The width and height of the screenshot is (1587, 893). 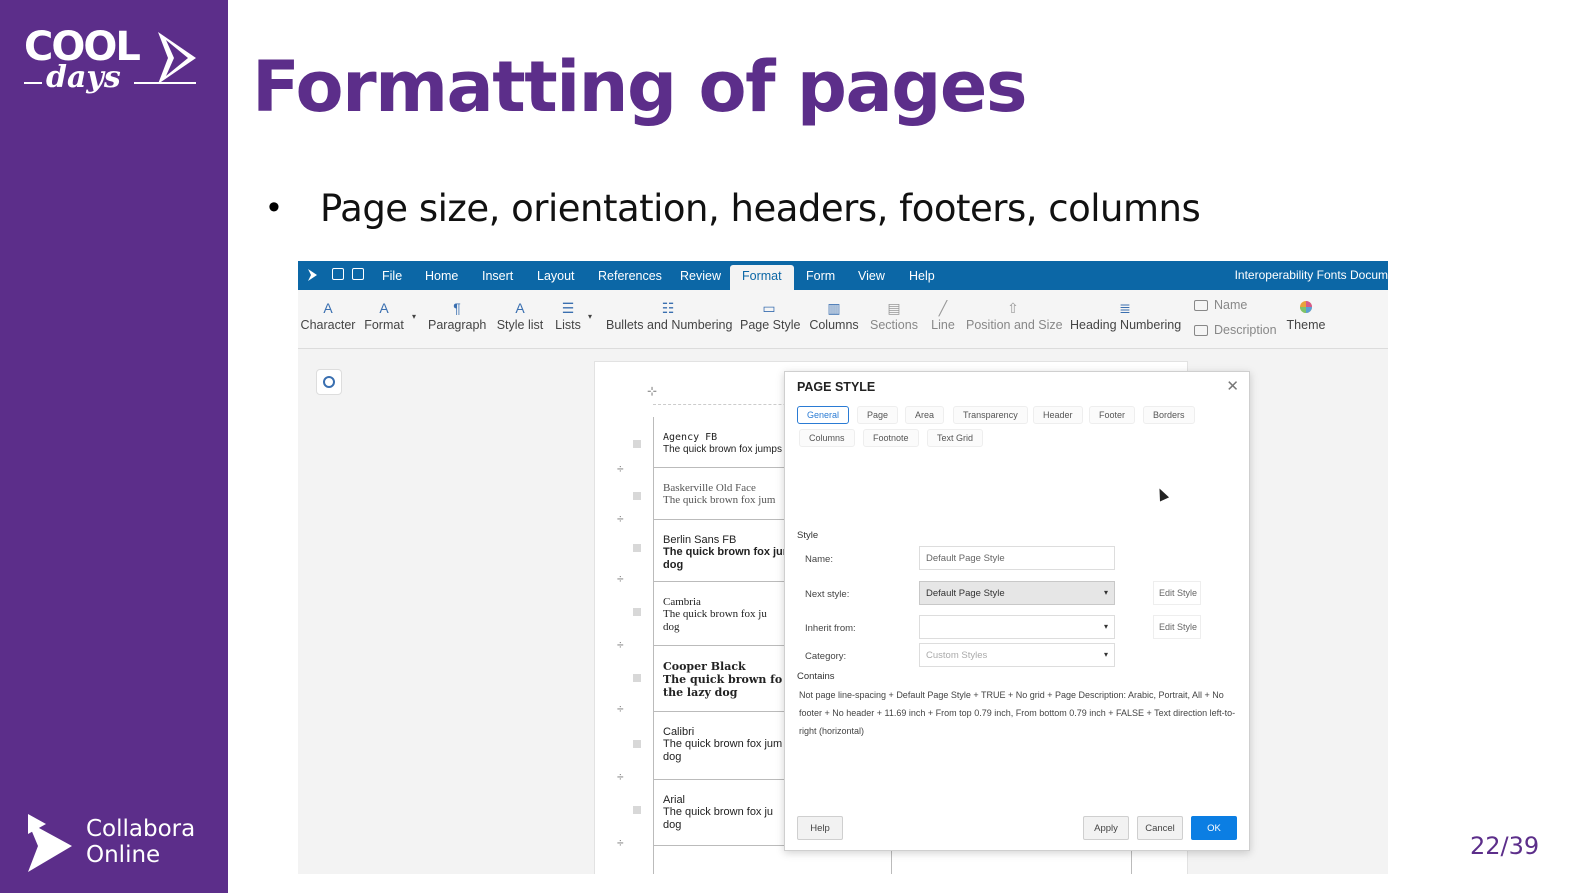 What do you see at coordinates (1125, 319) in the screenshot?
I see `heading-numbering-button: ≣ Heading Numbering` at bounding box center [1125, 319].